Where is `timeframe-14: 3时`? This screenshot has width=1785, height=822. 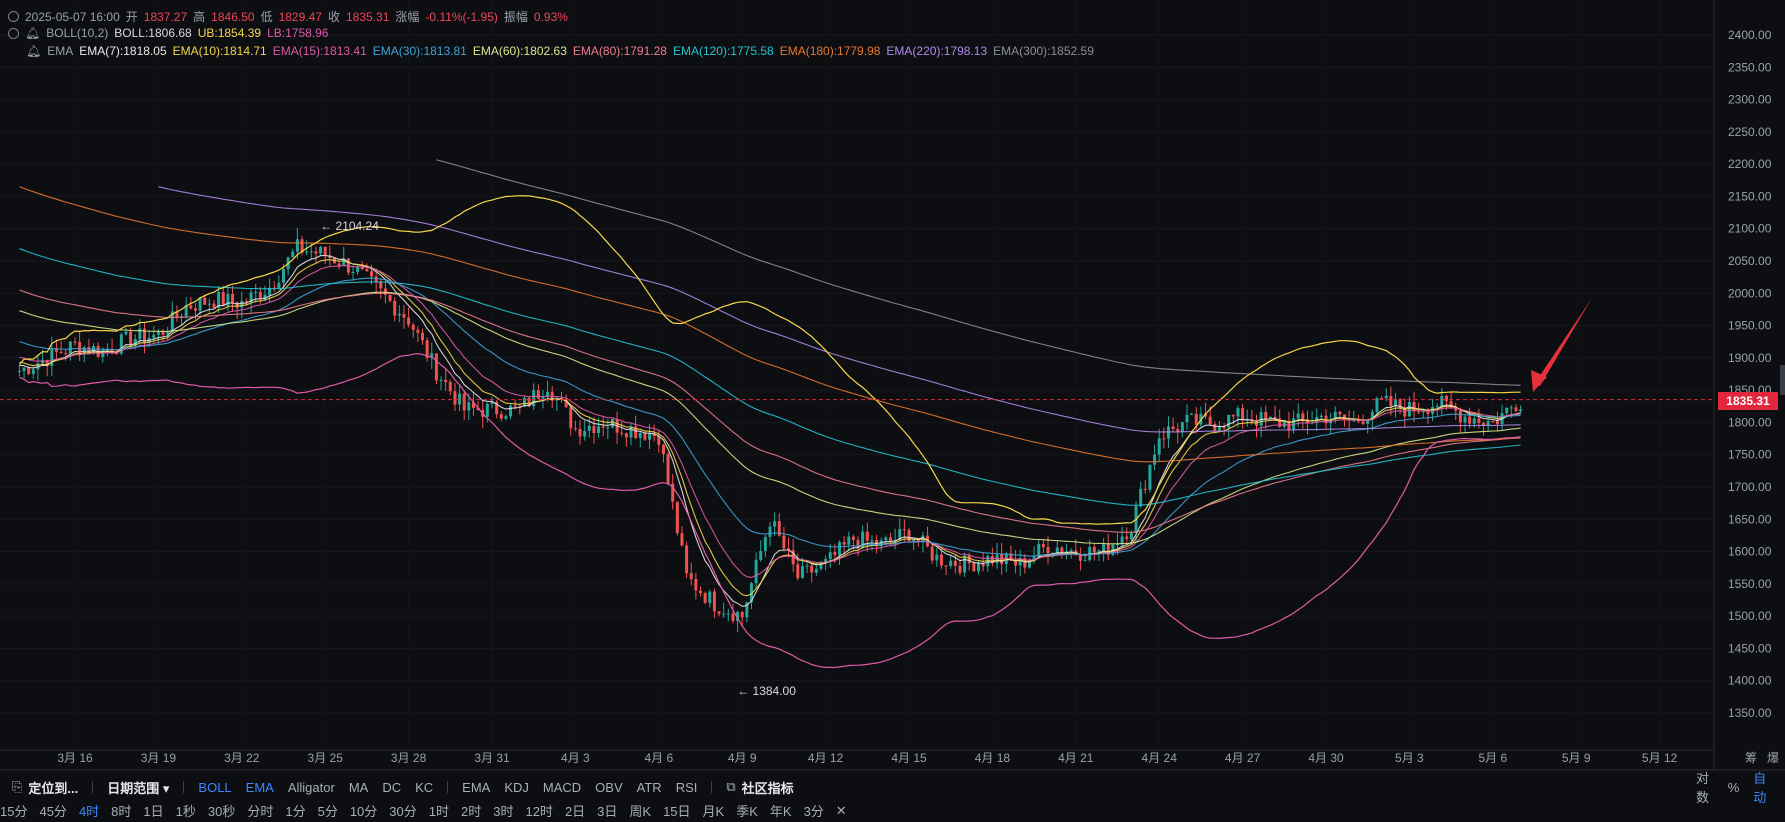
timeframe-14: 3时 is located at coordinates (503, 810).